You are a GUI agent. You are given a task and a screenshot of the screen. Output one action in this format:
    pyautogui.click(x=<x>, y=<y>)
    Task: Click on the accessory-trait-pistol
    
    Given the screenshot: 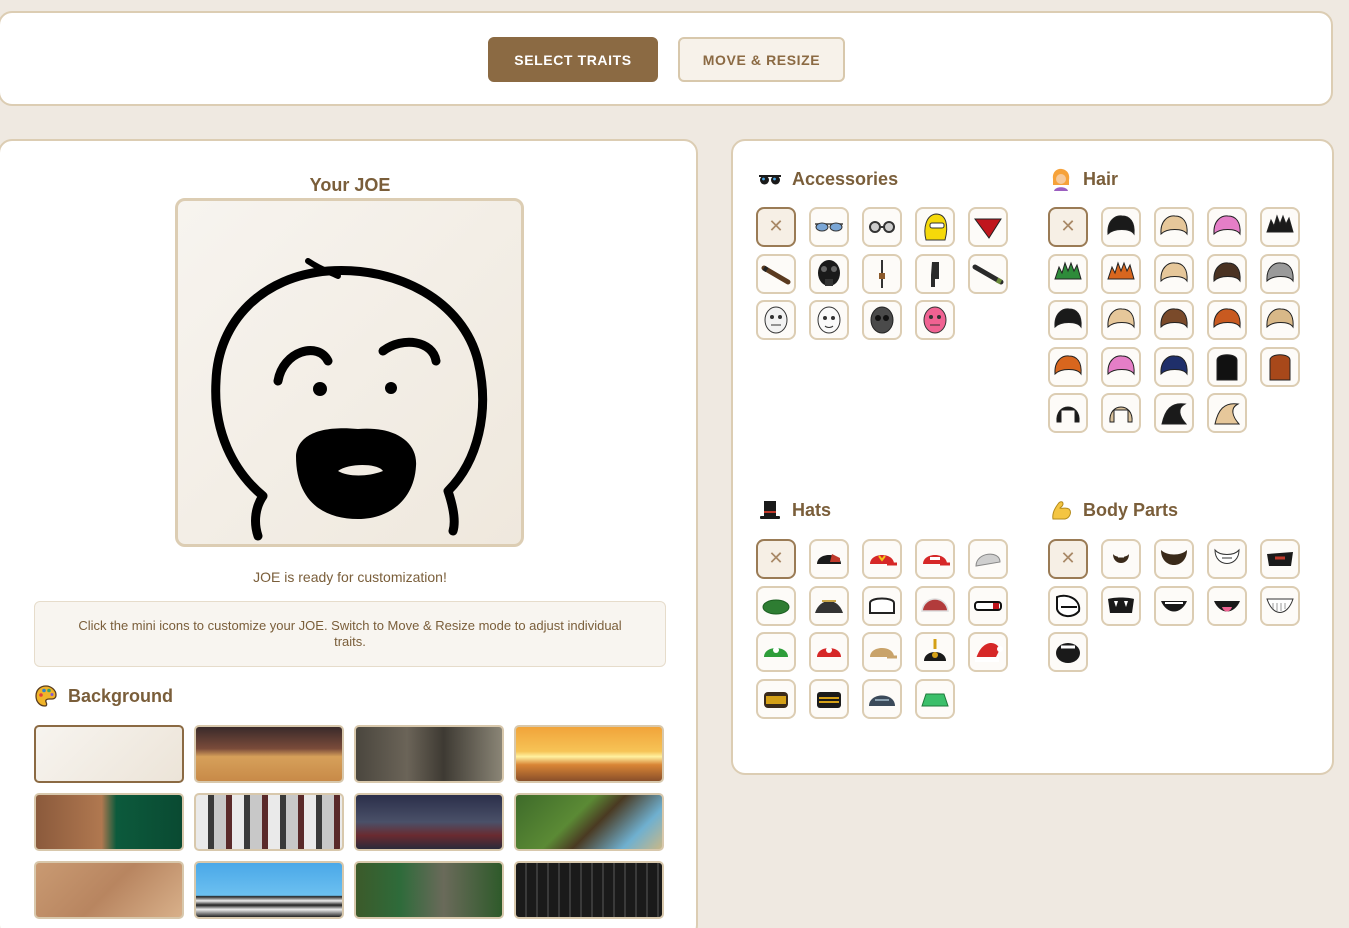 What is the action you would take?
    pyautogui.click(x=935, y=273)
    